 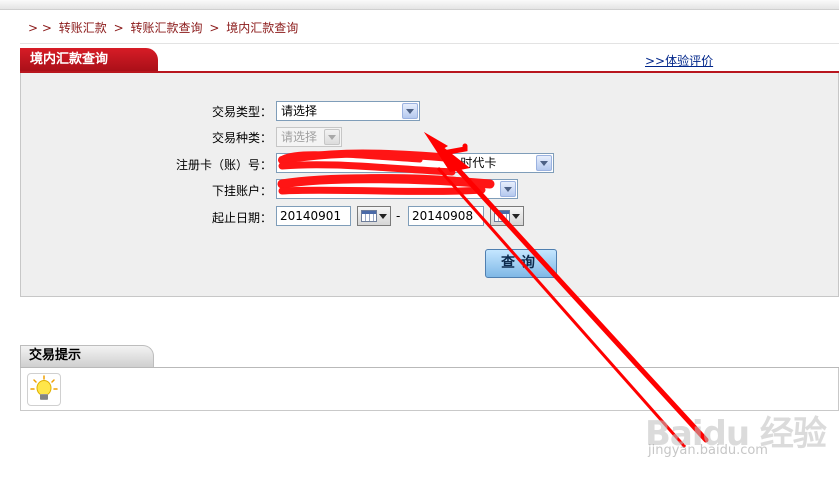 What do you see at coordinates (708, 450) in the screenshot?
I see `watermark-url: jingyan.baidu.com` at bounding box center [708, 450].